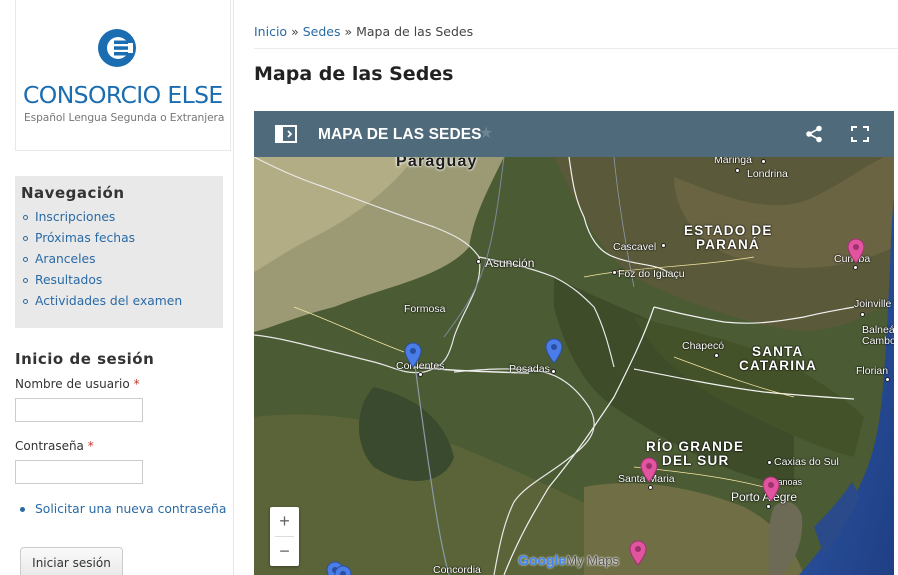  Describe the element at coordinates (651, 274) in the screenshot. I see `map-label-city: Foz do Iguaçu` at that location.